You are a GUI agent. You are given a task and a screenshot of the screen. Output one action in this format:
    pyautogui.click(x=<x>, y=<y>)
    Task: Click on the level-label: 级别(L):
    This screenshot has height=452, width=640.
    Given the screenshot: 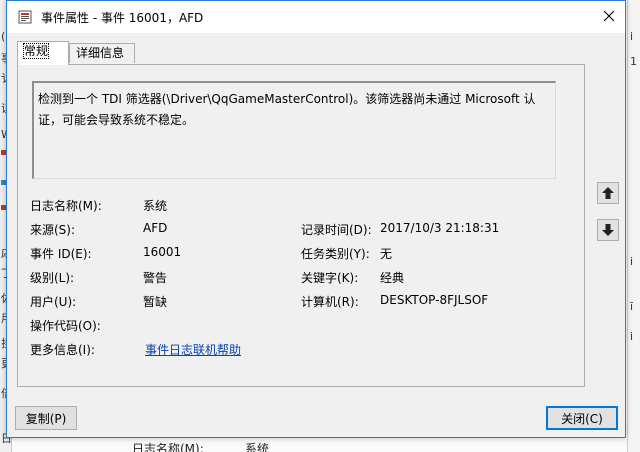 What is the action you would take?
    pyautogui.click(x=52, y=278)
    